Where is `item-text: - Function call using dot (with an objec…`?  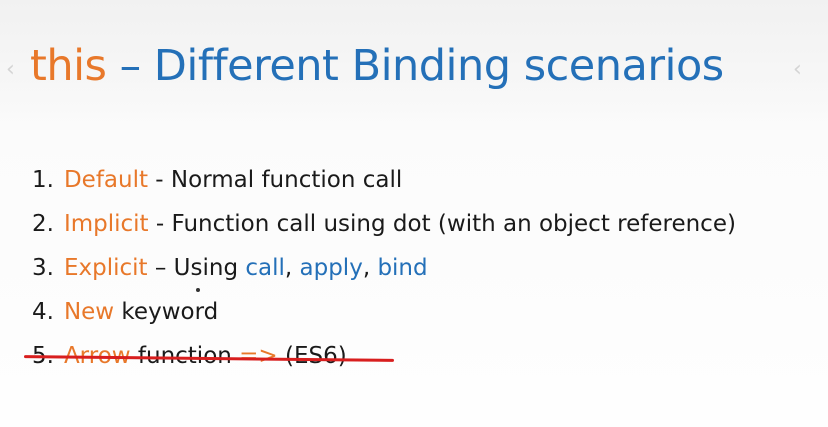 item-text: - Function call using dot (with an objec… is located at coordinates (442, 224).